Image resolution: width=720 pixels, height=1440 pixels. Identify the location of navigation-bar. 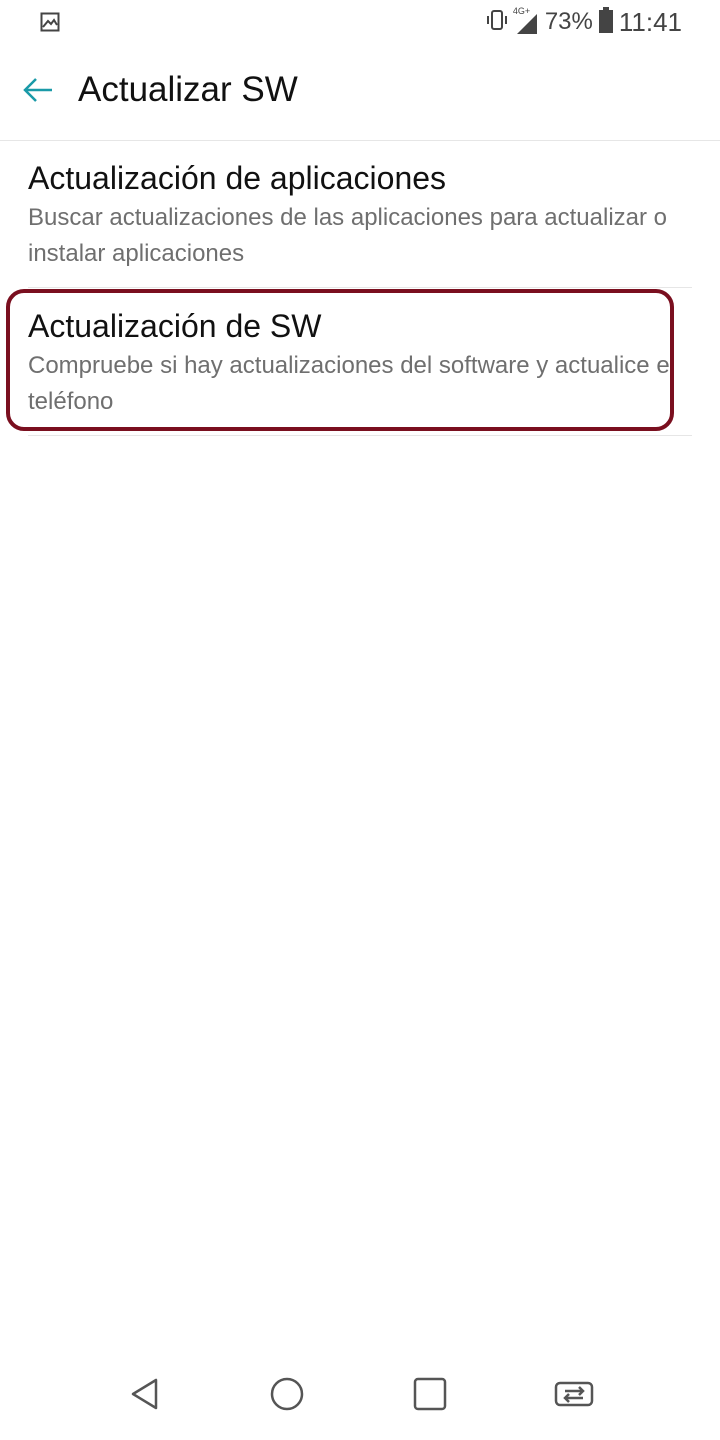
(360, 1395).